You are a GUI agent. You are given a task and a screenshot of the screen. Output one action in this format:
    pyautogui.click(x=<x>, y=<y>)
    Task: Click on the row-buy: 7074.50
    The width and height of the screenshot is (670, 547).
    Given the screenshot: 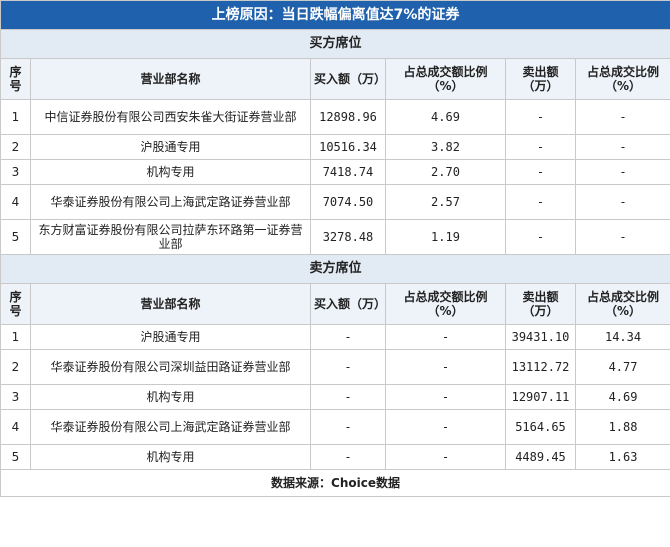 What is the action you would take?
    pyautogui.click(x=348, y=202)
    